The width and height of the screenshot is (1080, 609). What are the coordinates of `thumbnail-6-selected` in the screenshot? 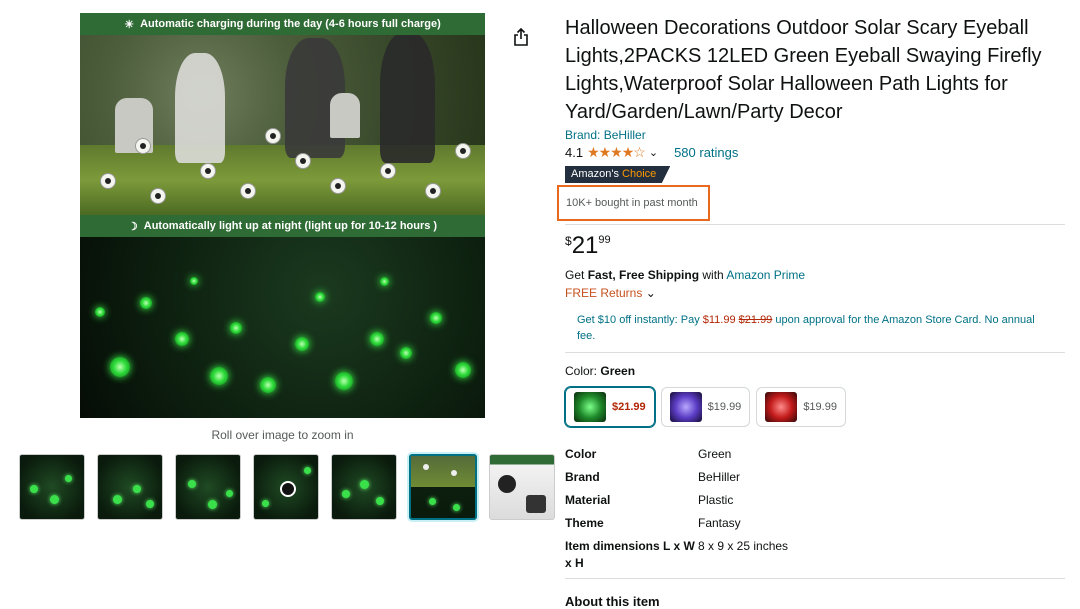 It's located at (443, 487).